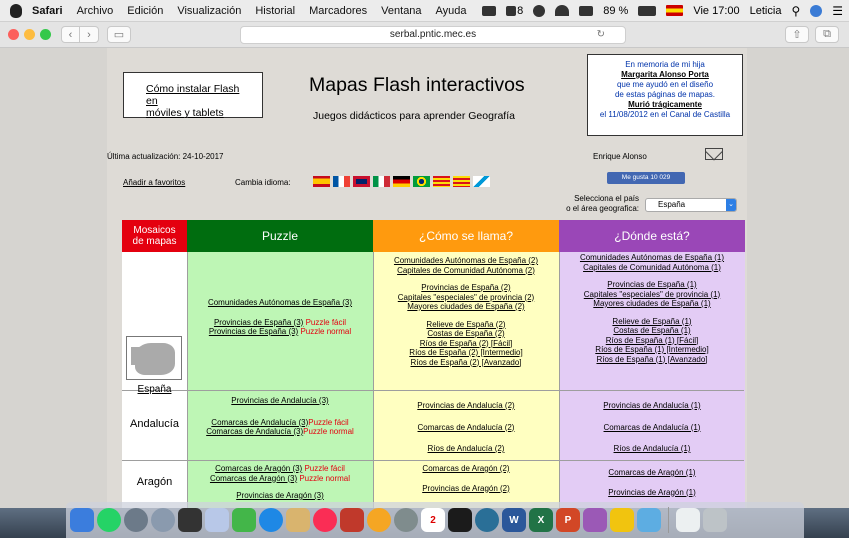 The height and width of the screenshot is (538, 849). What do you see at coordinates (466, 297) in the screenshot?
I see `quiz-link: Capitales "especiales" de provincia (2)` at bounding box center [466, 297].